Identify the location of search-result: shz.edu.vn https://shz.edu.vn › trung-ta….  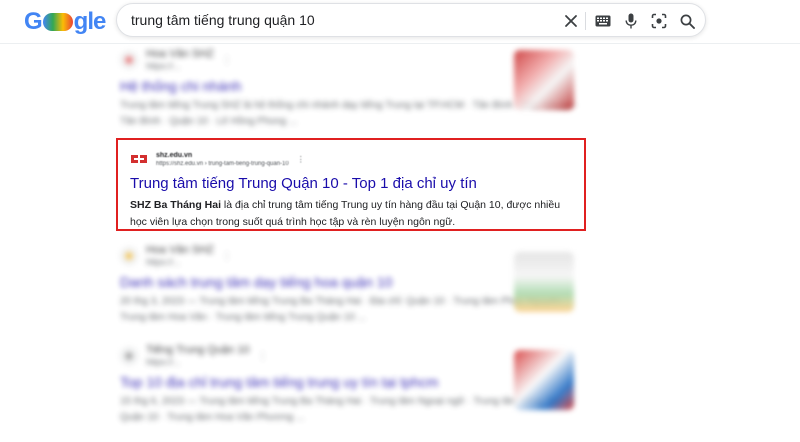
(354, 188).